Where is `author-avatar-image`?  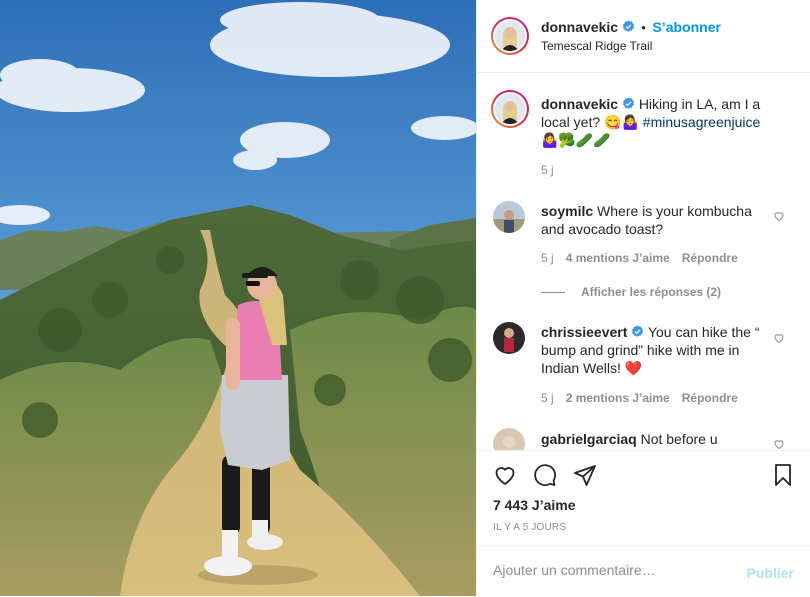
author-avatar-image is located at coordinates (510, 36).